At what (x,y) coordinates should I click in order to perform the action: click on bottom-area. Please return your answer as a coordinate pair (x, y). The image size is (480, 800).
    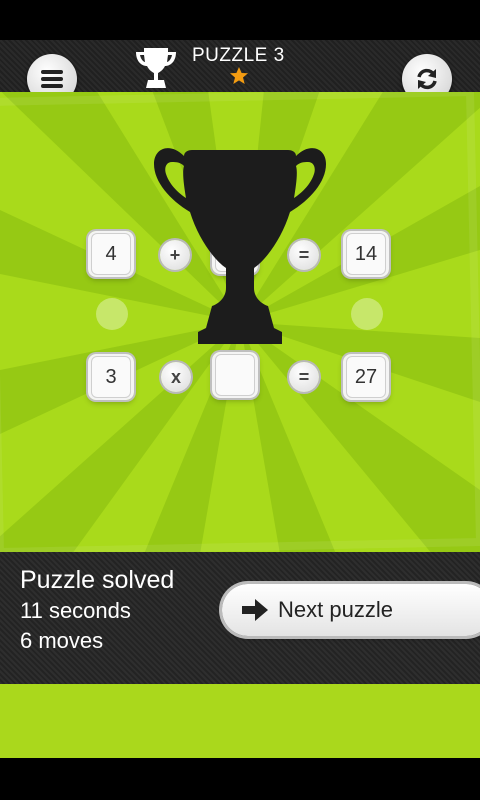
    Looking at the image, I should click on (240, 721).